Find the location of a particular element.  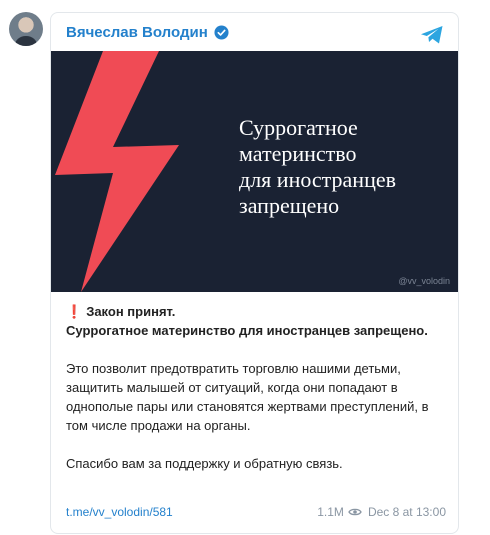

post-header: Вячеслав Володин is located at coordinates (147, 32).